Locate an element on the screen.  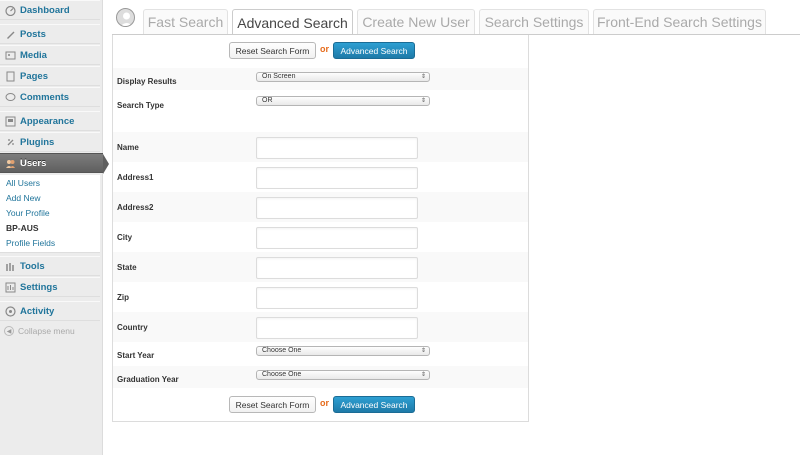
pages-icon is located at coordinates (10, 76).